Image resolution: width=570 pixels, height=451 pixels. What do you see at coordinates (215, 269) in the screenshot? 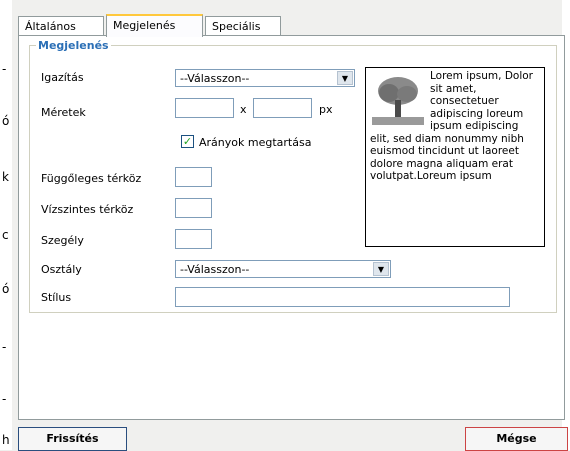
I see `class-select-value: --Válasszon--` at bounding box center [215, 269].